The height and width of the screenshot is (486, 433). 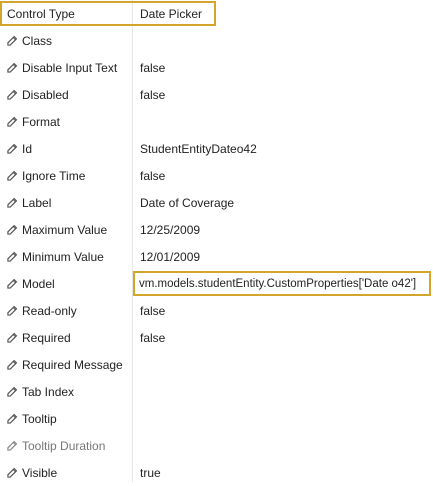 What do you see at coordinates (38, 283) in the screenshot?
I see `property-name-model: Model` at bounding box center [38, 283].